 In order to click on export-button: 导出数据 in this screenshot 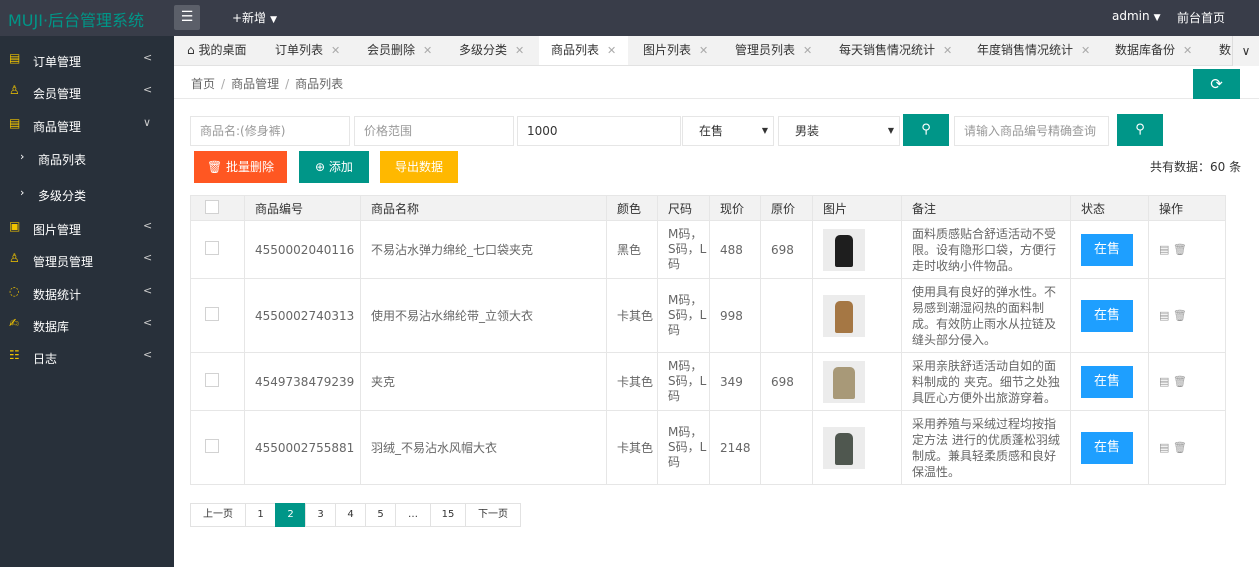, I will do `click(419, 167)`.